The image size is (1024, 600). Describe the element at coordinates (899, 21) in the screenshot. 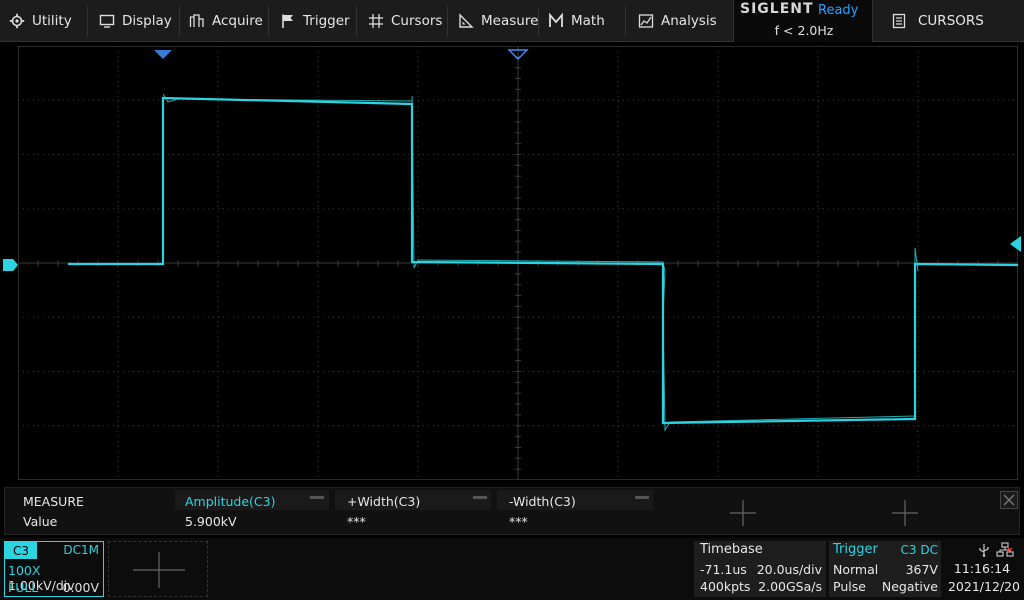

I see `document-icon` at that location.